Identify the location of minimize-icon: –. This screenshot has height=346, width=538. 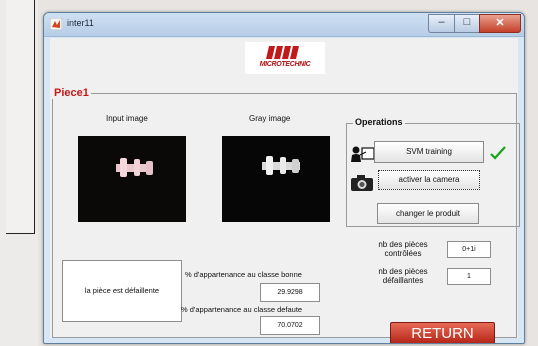
(441, 22).